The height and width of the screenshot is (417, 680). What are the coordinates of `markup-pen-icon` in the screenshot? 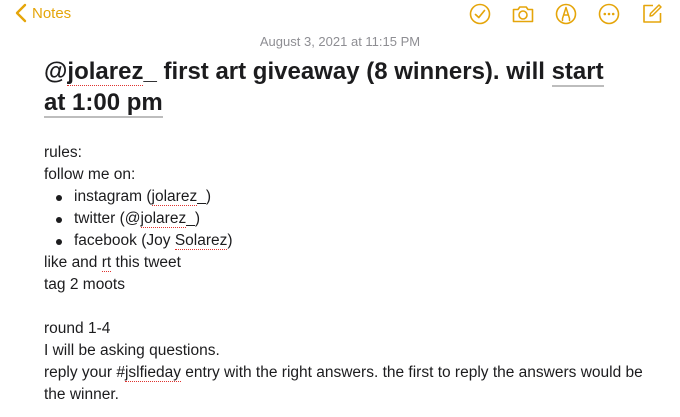 It's located at (566, 14).